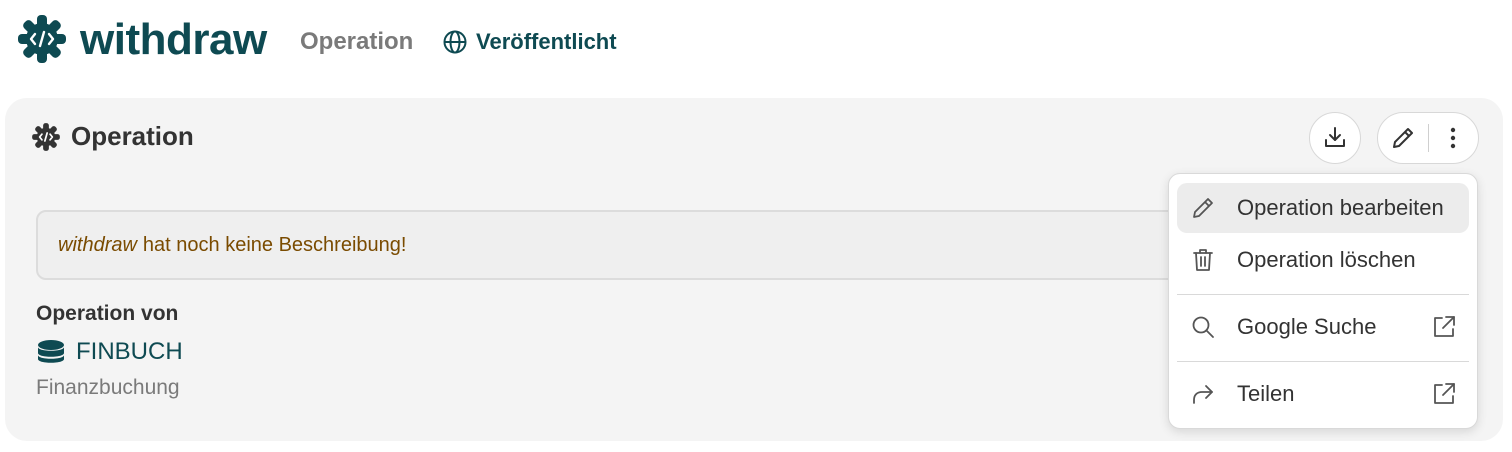 The height and width of the screenshot is (452, 1512). What do you see at coordinates (546, 41) in the screenshot?
I see `status-label: Veröffentlicht` at bounding box center [546, 41].